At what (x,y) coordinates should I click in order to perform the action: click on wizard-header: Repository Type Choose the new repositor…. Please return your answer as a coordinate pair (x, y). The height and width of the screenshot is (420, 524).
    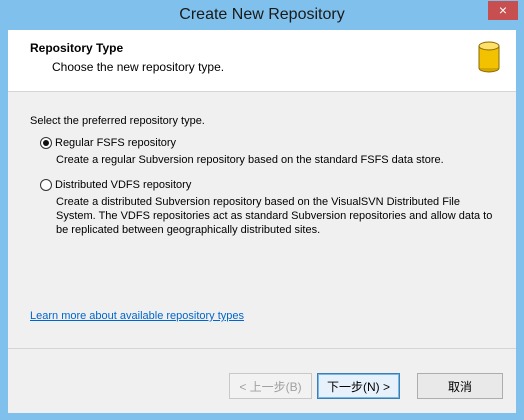
    Looking at the image, I should click on (262, 61).